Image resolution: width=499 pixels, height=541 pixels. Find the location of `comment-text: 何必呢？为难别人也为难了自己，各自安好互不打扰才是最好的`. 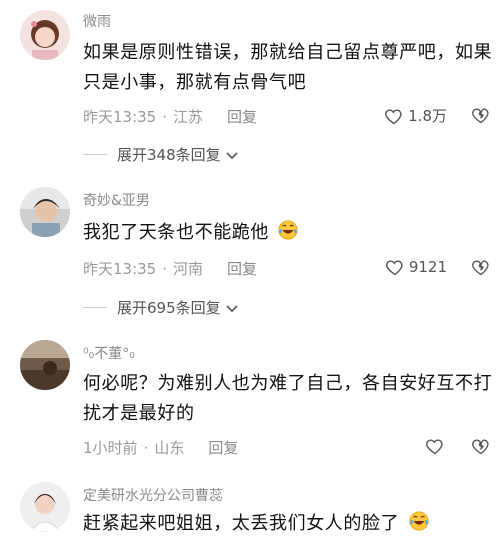

comment-text: 何必呢？为难别人也为难了自己，各自安好互不打扰才是最好的 is located at coordinates (288, 398).